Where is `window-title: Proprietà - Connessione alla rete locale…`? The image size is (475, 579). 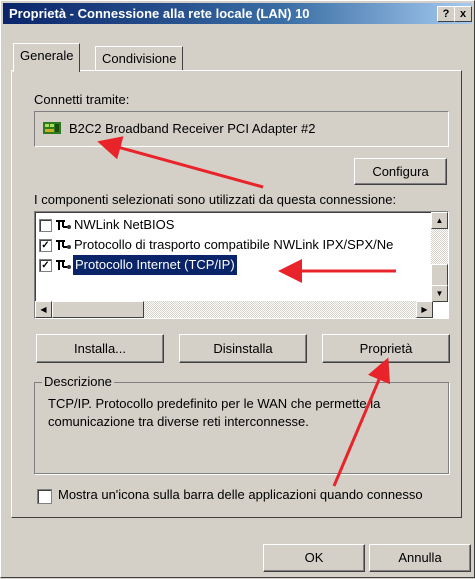 window-title: Proprietà - Connessione alla rete locale… is located at coordinates (159, 13).